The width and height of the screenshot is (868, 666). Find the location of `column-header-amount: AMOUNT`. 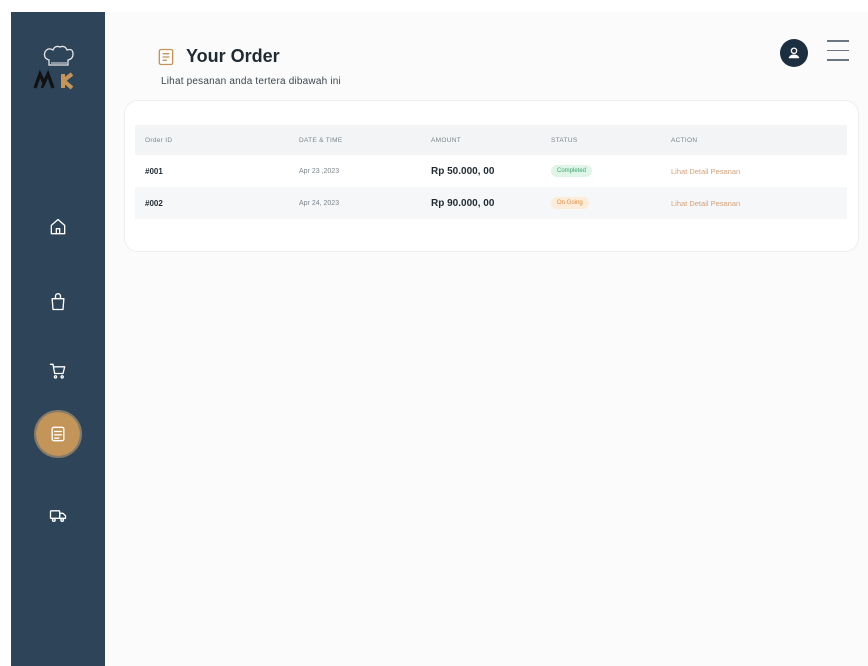

column-header-amount: AMOUNT is located at coordinates (446, 140).